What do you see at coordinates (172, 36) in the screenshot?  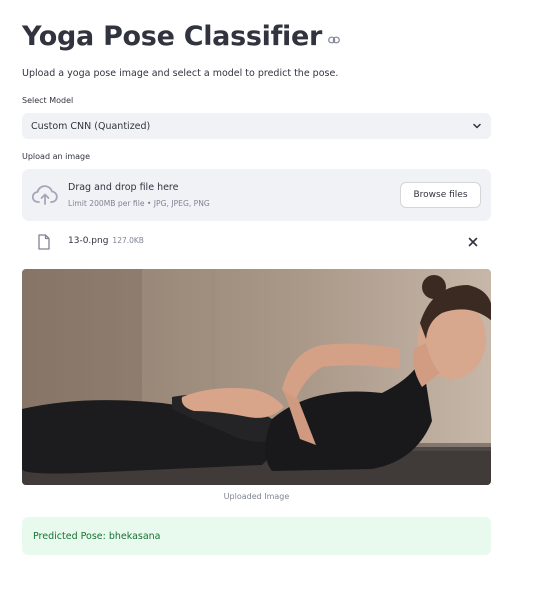 I see `page-title: Yoga Pose Classifier` at bounding box center [172, 36].